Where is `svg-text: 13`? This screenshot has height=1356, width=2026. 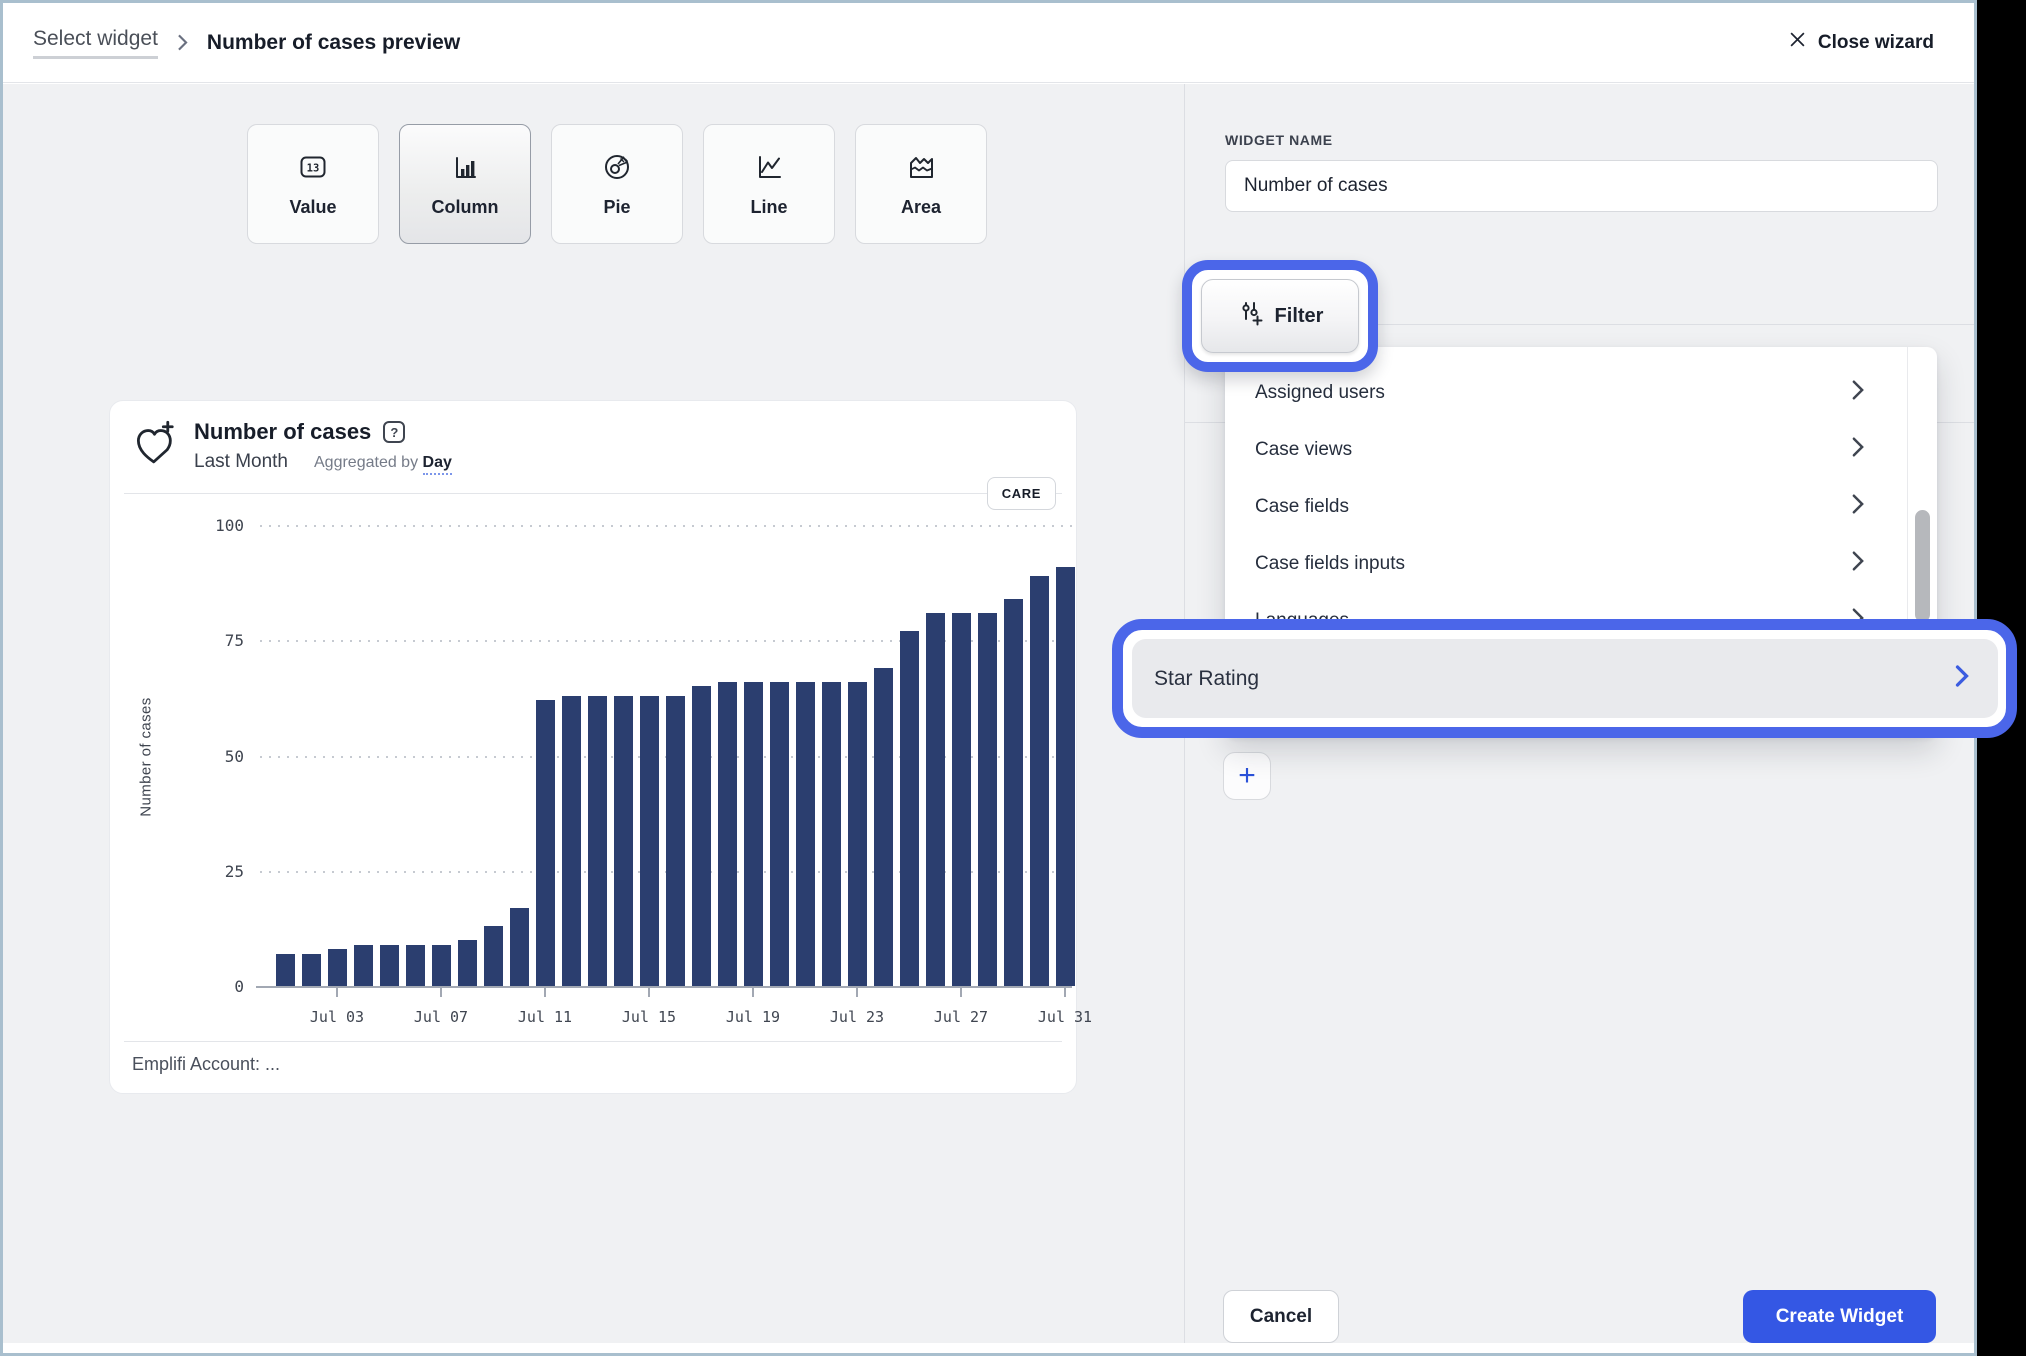
svg-text: 13 is located at coordinates (313, 168).